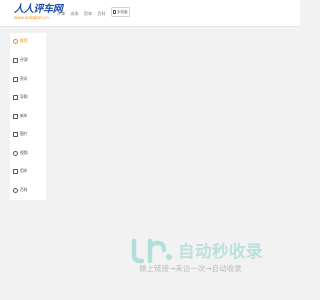 The height and width of the screenshot is (300, 320). I want to click on home-icon, so click(15, 41).